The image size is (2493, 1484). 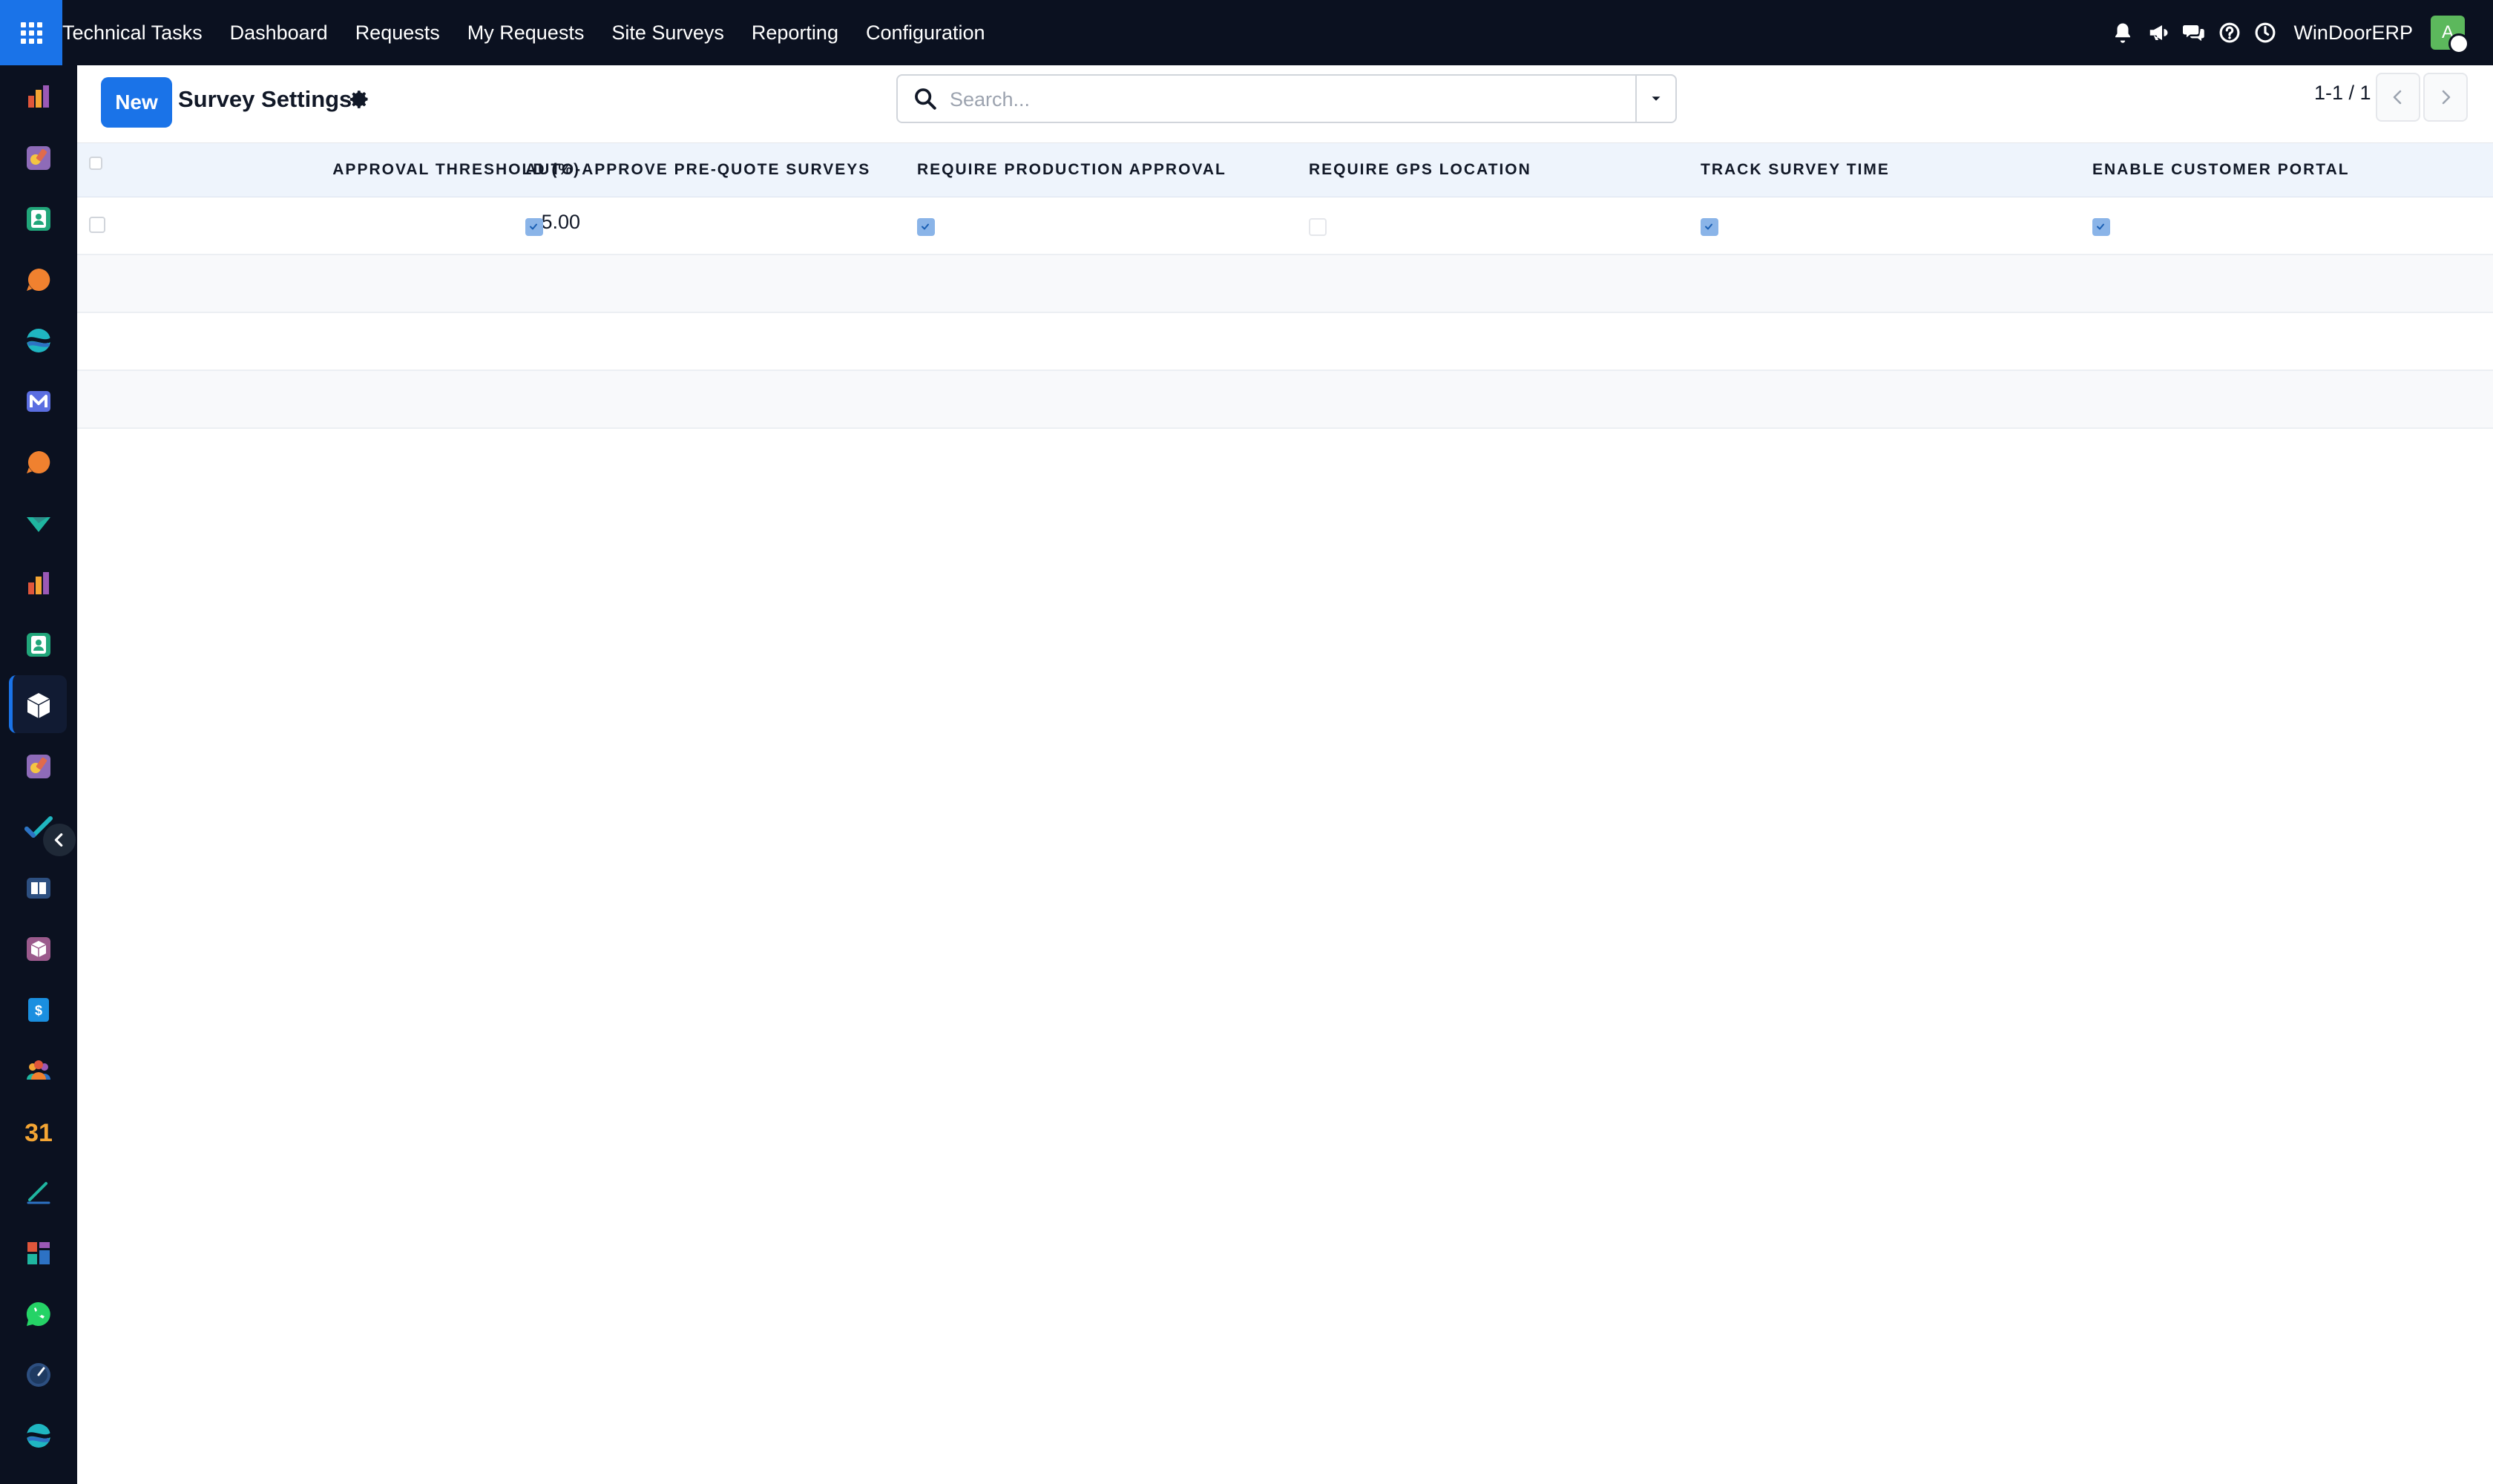 What do you see at coordinates (136, 102) in the screenshot?
I see `new-button: New` at bounding box center [136, 102].